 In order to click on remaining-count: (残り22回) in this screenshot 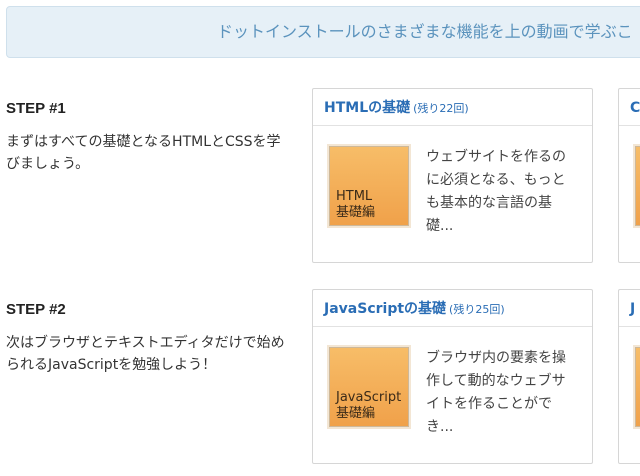, I will do `click(441, 108)`.